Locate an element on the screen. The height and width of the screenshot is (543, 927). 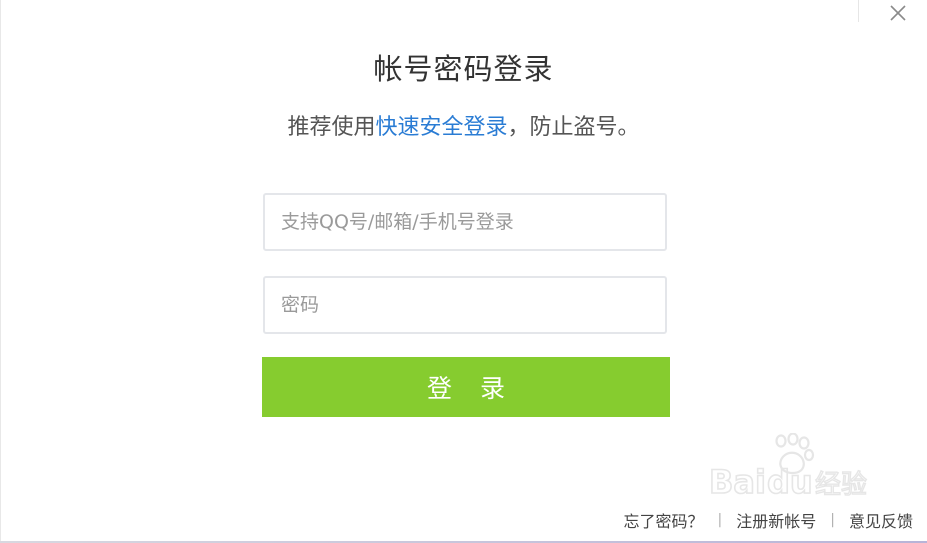
register-link: 注册新帐号 is located at coordinates (776, 520).